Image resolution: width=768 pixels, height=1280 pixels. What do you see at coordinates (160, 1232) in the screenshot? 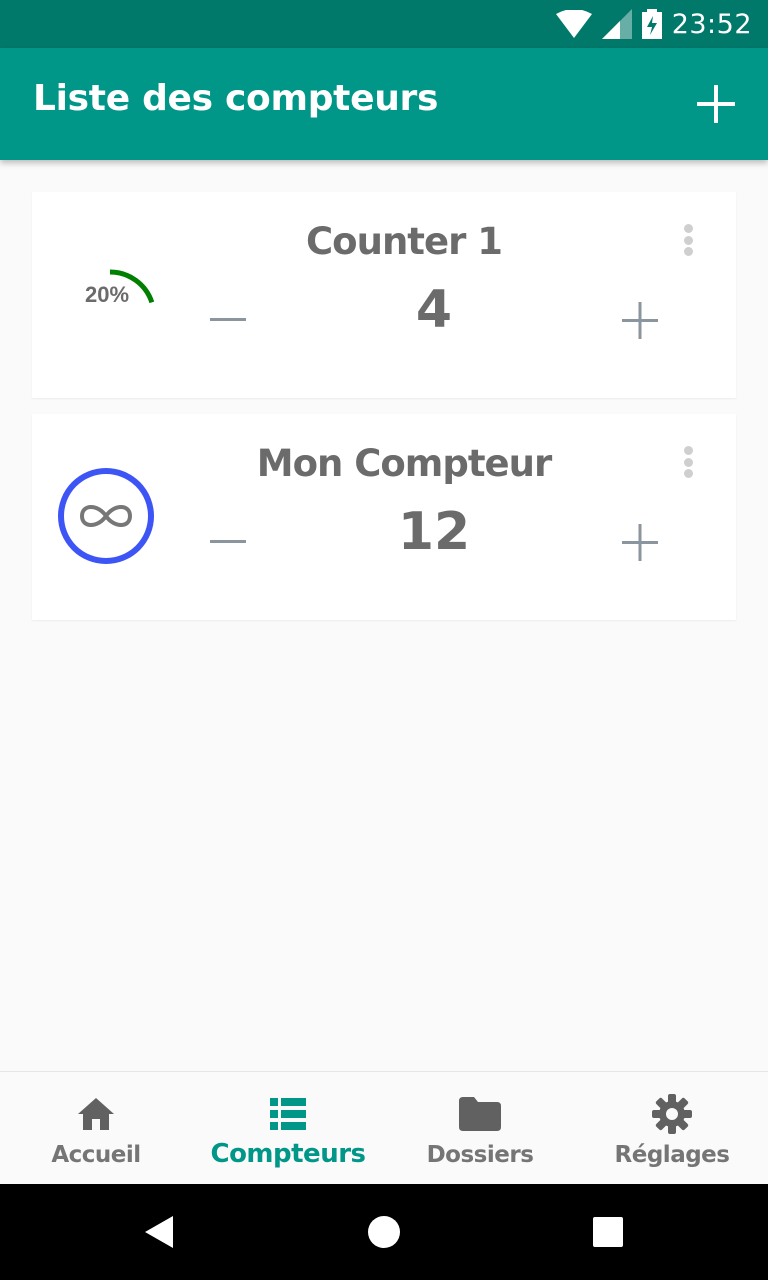
I see `back-icon` at bounding box center [160, 1232].